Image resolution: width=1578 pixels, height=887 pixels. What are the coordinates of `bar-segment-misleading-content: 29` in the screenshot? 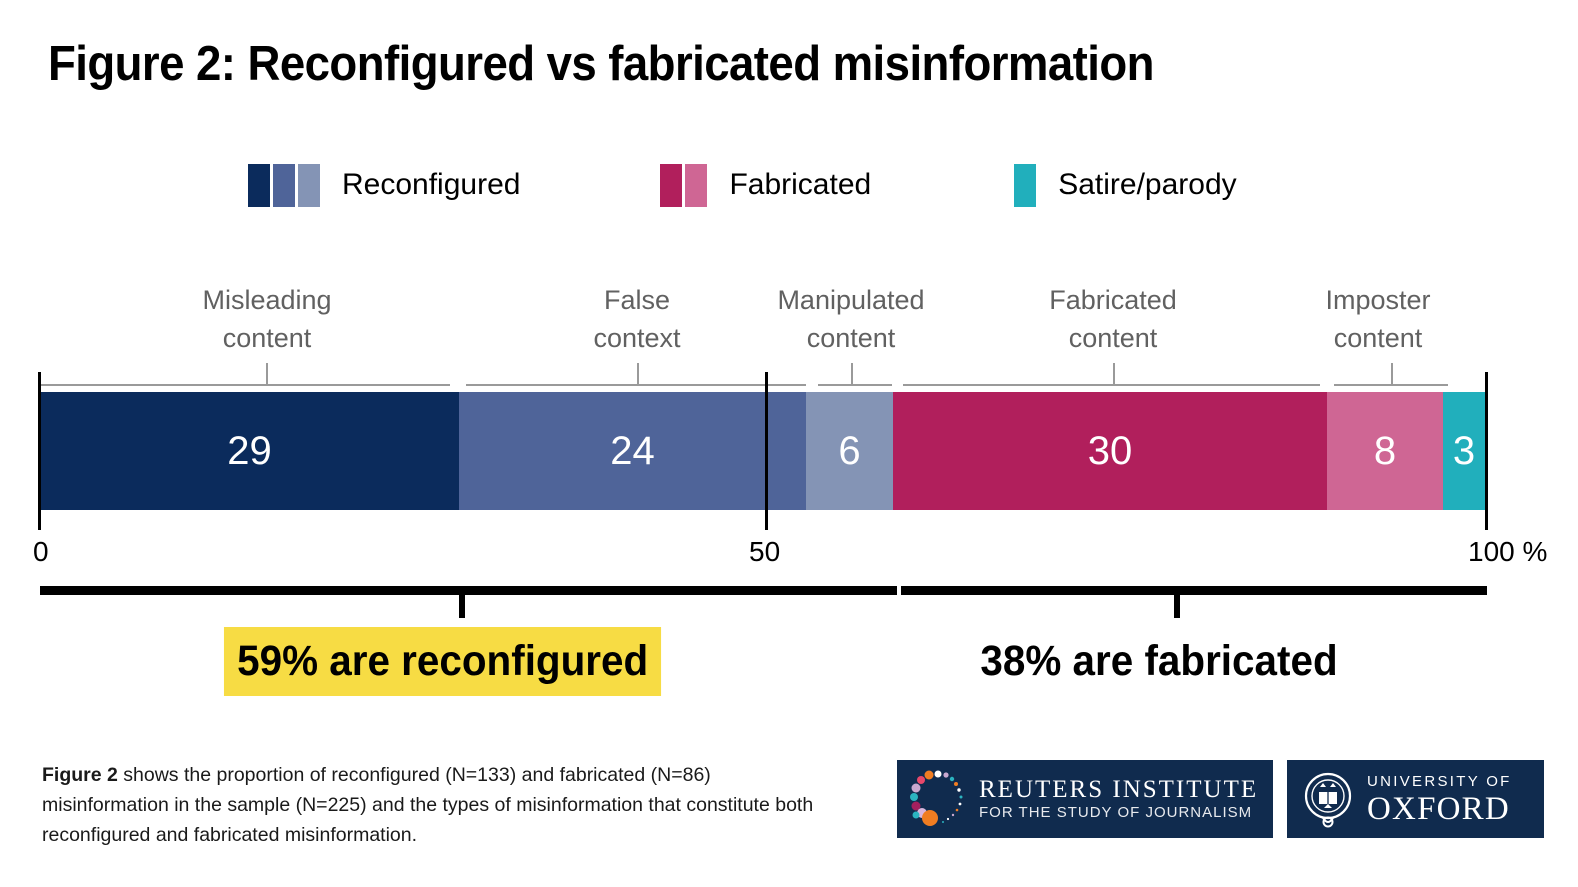 It's located at (249, 451).